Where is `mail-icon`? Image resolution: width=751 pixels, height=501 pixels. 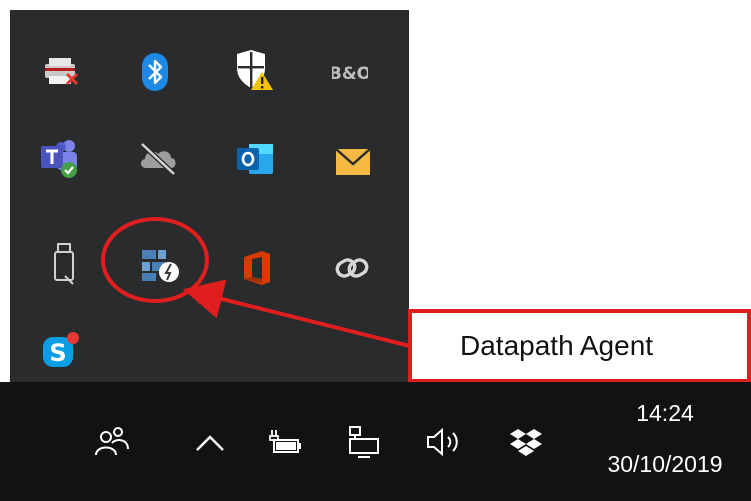 mail-icon is located at coordinates (353, 162).